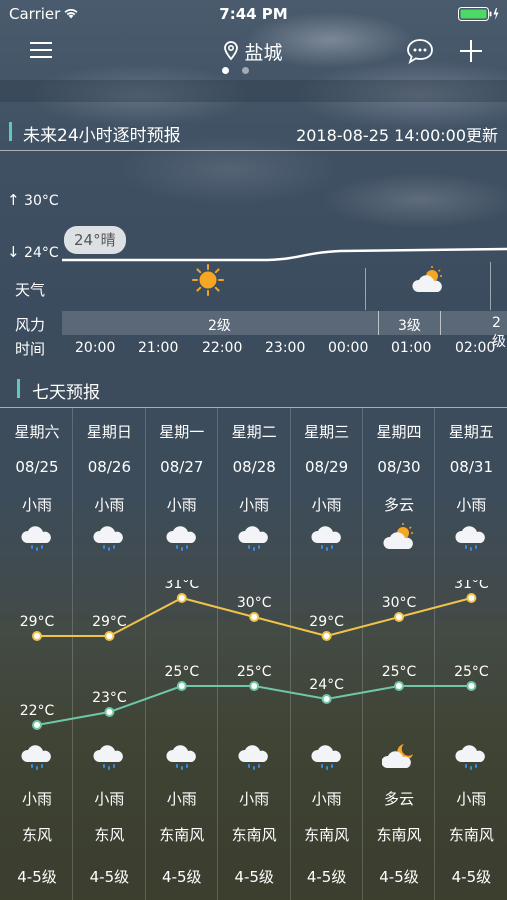 This screenshot has height=900, width=507. What do you see at coordinates (182, 432) in the screenshot?
I see `day-weekday: 星期一` at bounding box center [182, 432].